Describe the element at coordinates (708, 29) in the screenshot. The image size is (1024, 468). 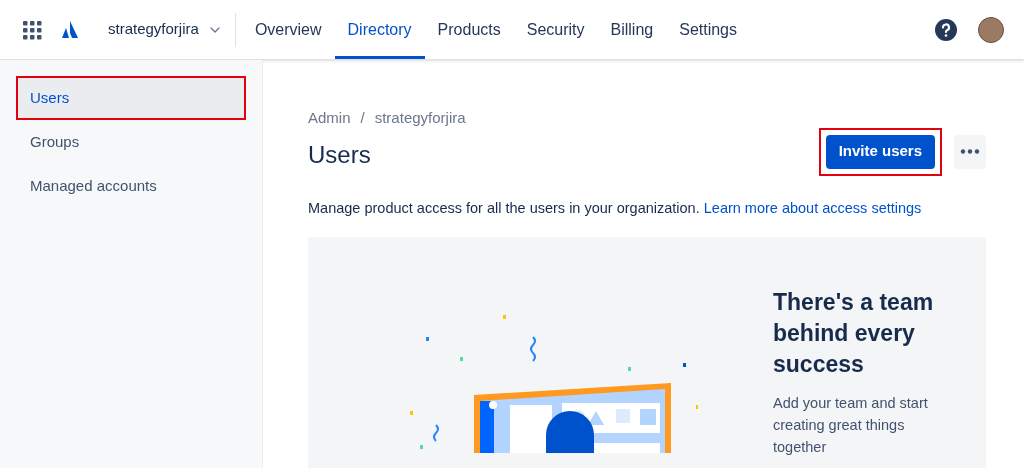
I see `nav-tab: Settings` at that location.